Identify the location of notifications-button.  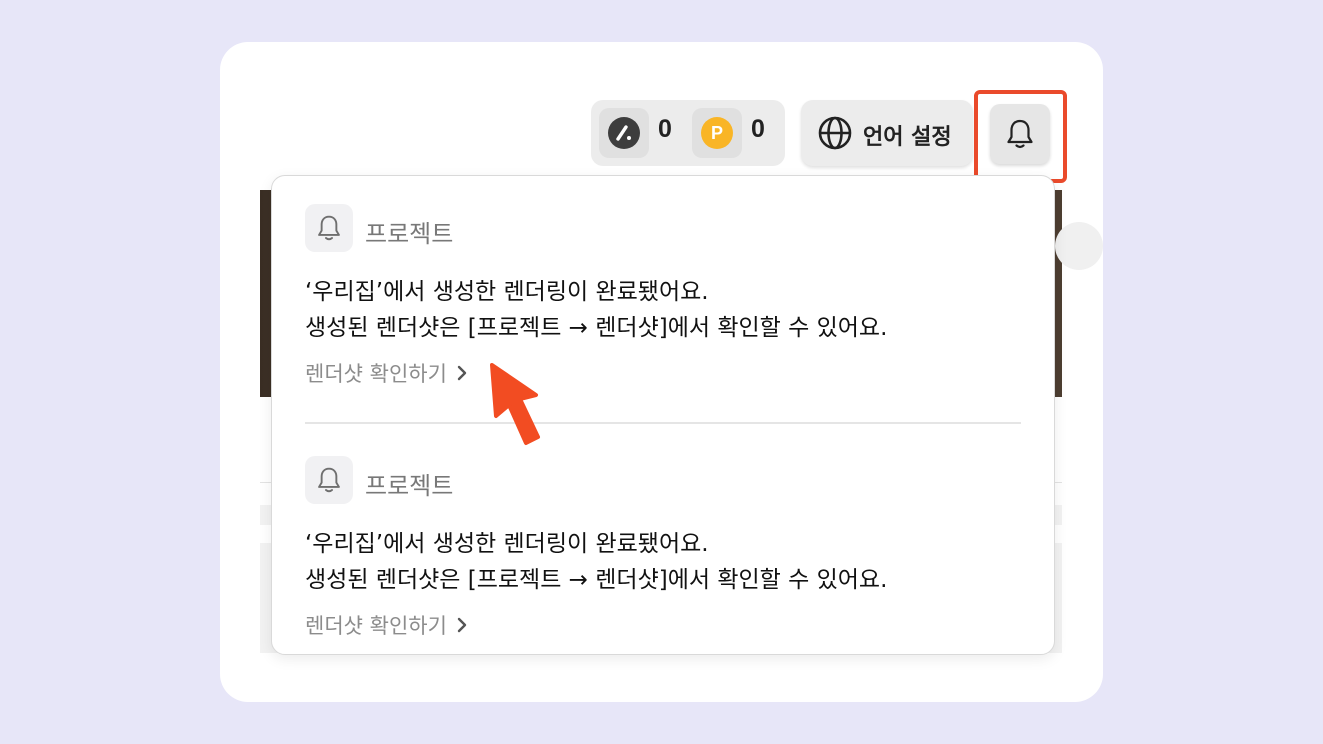
(1020, 134).